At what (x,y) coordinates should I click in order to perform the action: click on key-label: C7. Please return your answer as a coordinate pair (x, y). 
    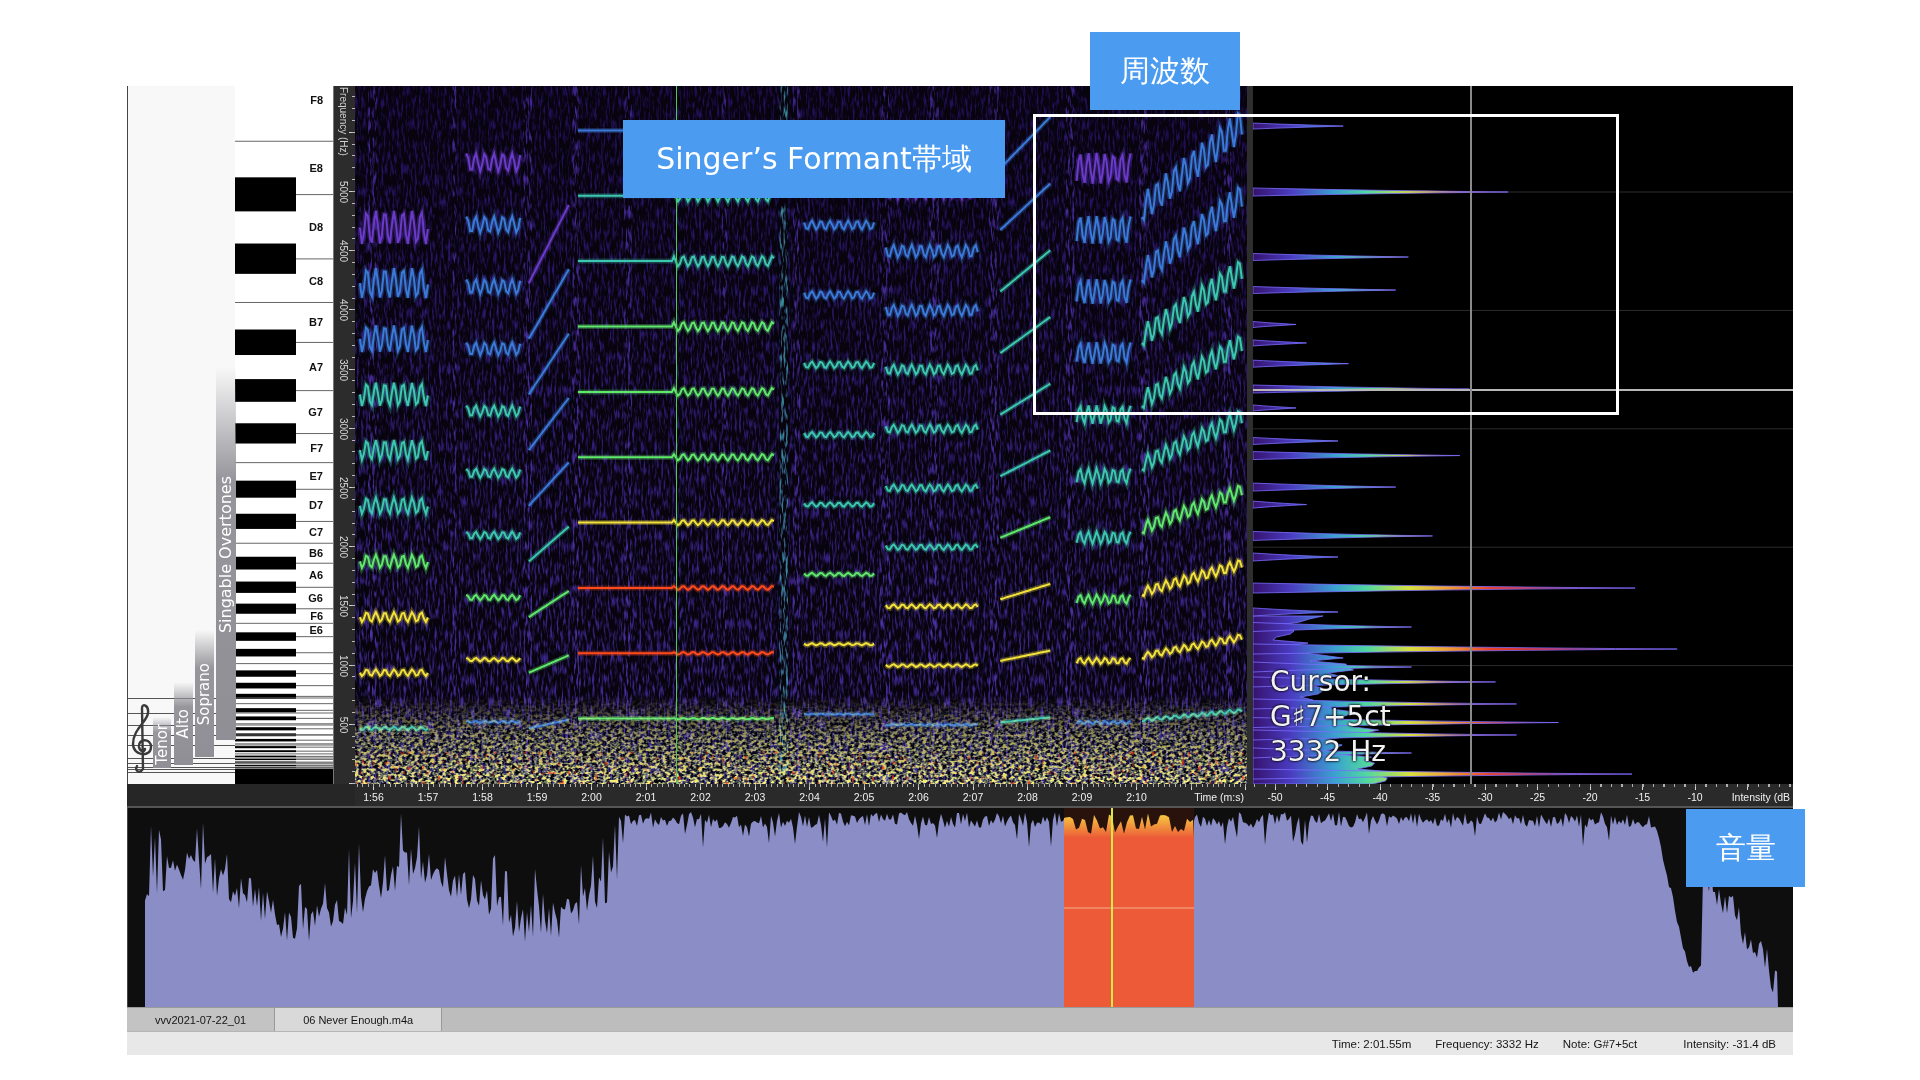
    Looking at the image, I should click on (315, 532).